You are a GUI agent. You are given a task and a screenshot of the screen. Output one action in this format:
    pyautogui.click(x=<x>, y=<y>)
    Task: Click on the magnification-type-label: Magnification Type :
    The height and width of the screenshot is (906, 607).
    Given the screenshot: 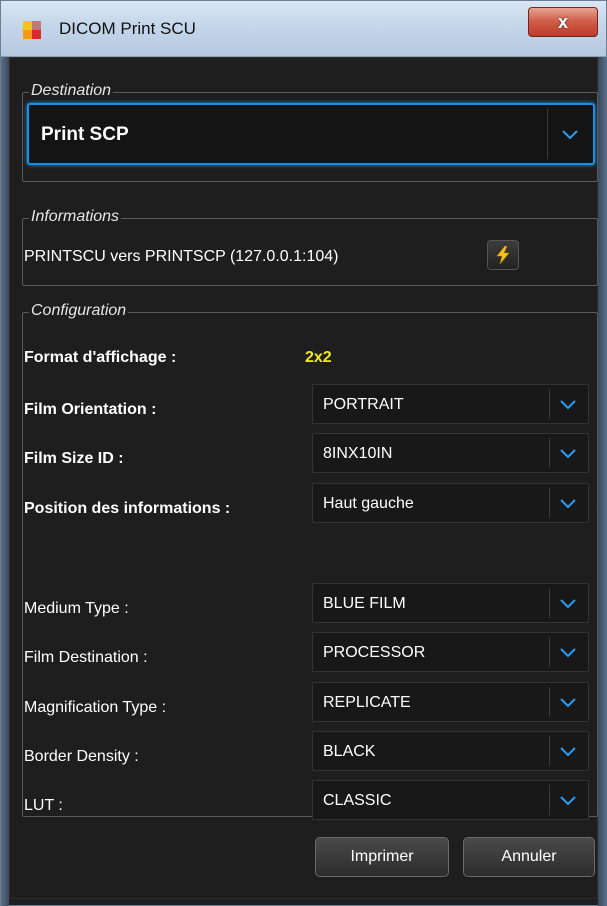 What is the action you would take?
    pyautogui.click(x=95, y=707)
    